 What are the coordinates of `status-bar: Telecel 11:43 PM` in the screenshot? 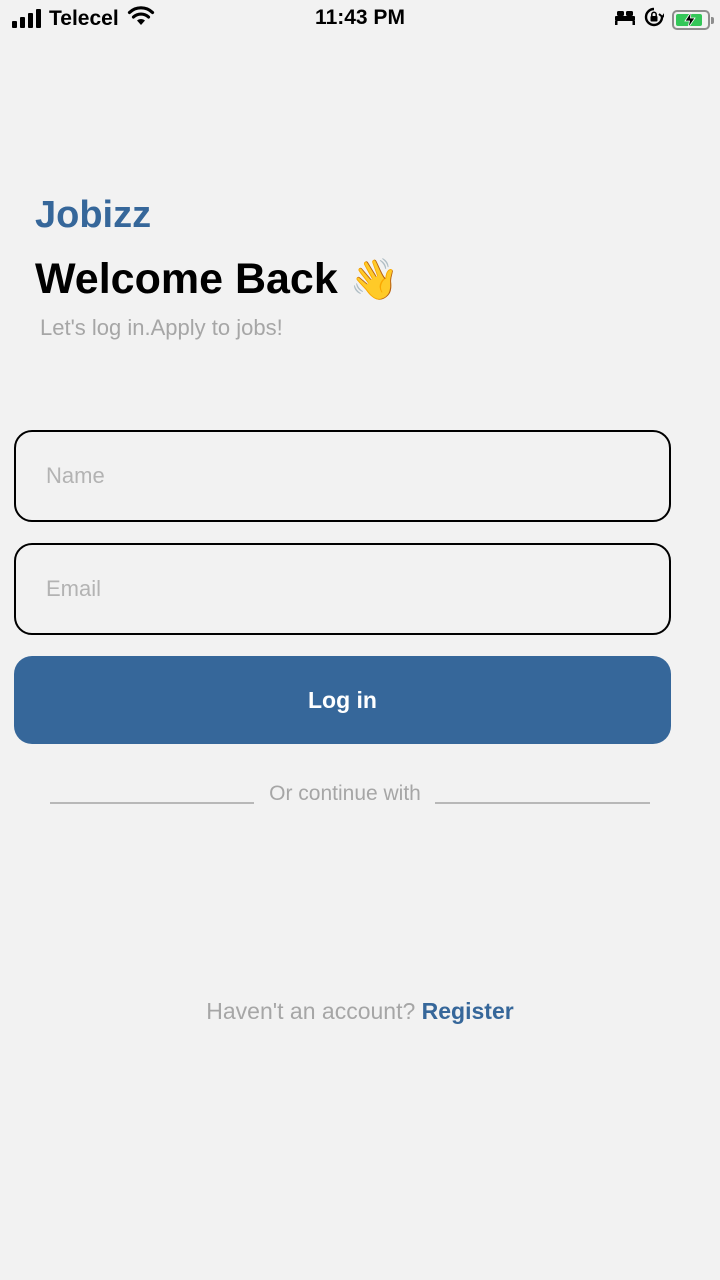 It's located at (360, 18).